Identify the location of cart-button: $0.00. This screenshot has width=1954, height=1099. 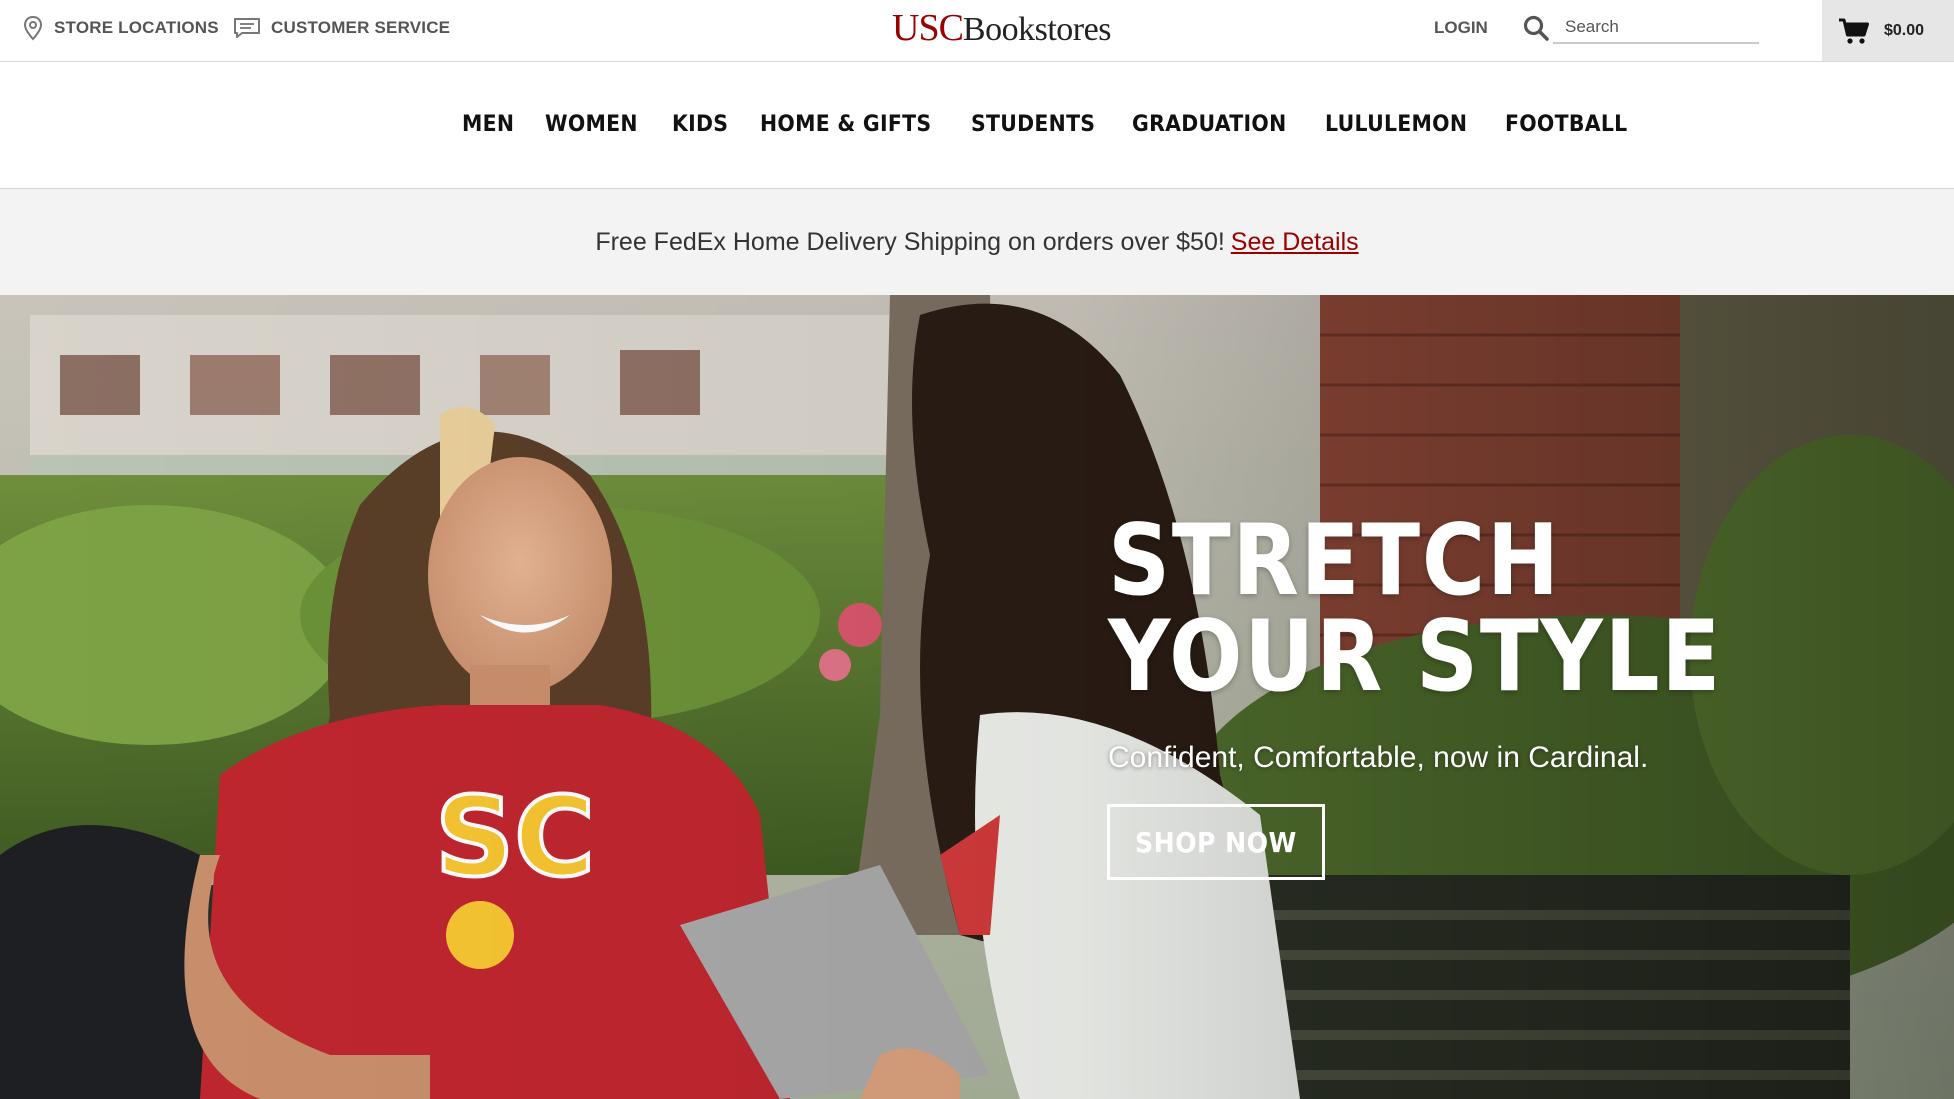
(1888, 30).